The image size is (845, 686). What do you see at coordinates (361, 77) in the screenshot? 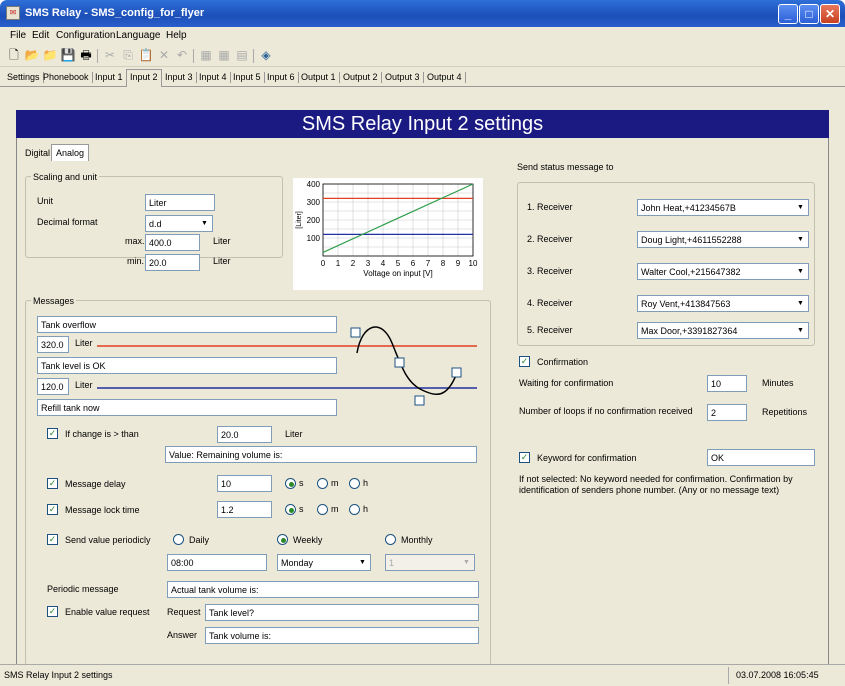
I see `tab-output-2: Output 2` at bounding box center [361, 77].